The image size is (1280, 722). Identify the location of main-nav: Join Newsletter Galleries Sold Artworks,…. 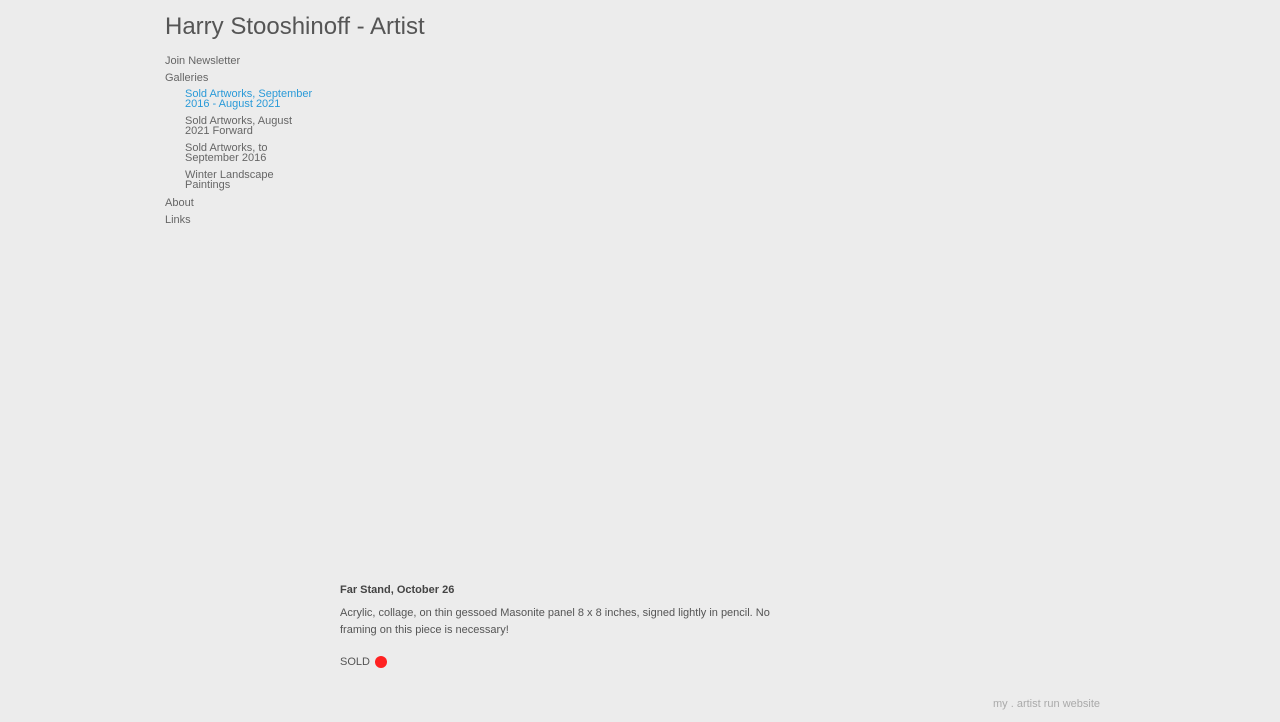
(245, 143).